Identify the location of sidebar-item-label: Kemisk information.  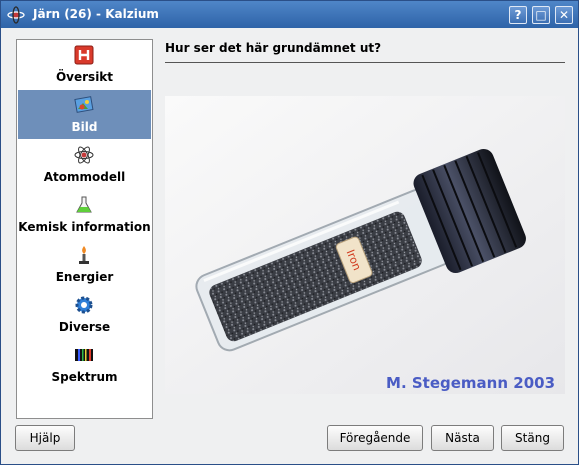
(84, 227).